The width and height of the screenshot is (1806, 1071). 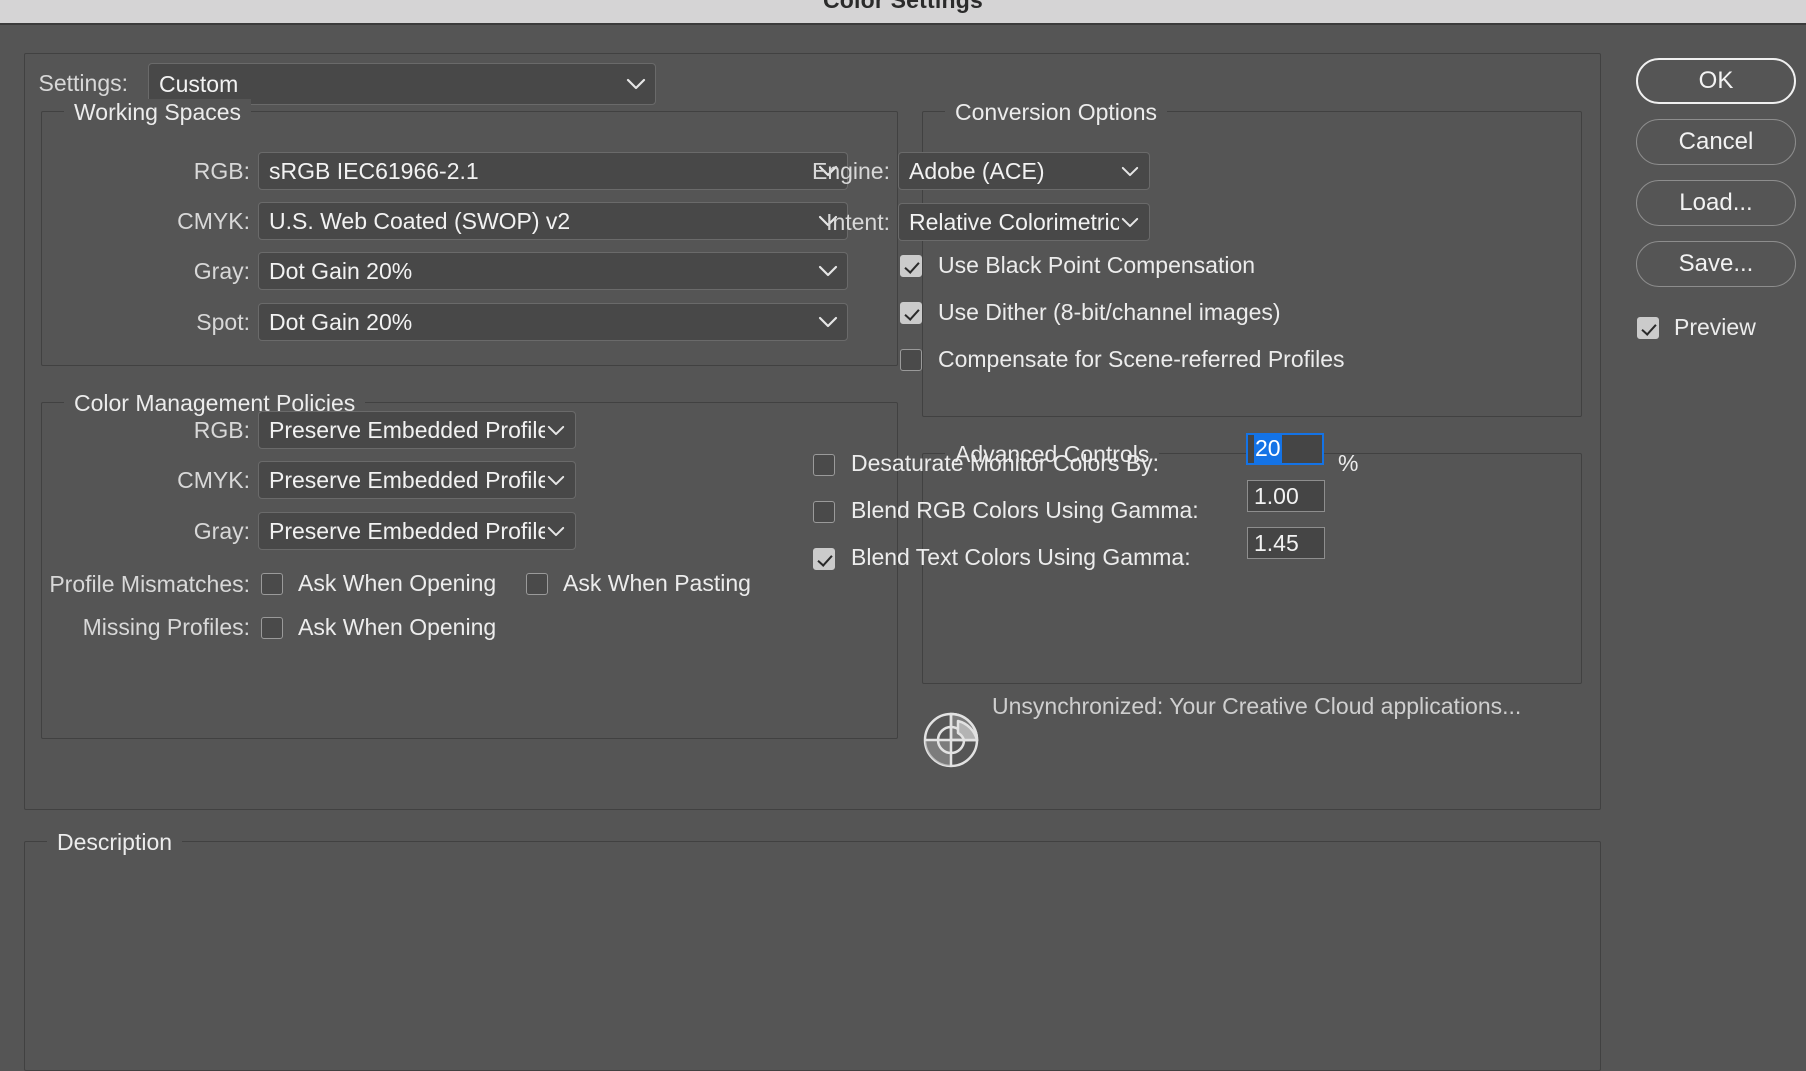 I want to click on blend-rgb-gamma-input: 1.00, so click(x=1286, y=496).